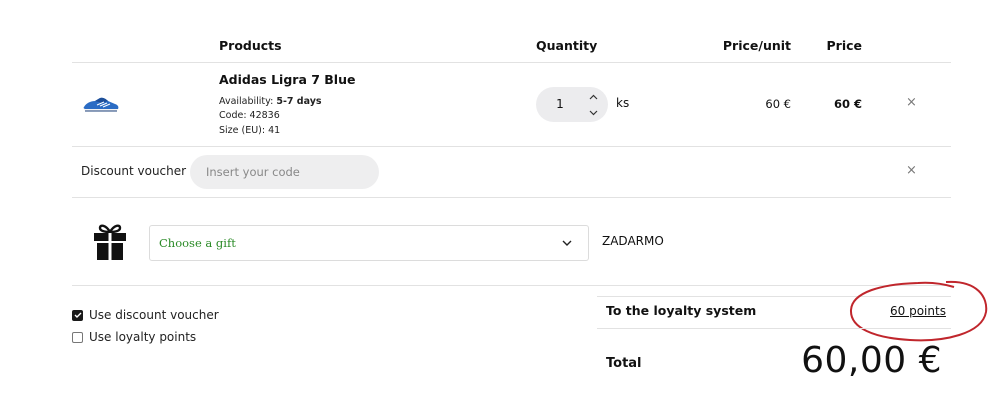 This screenshot has height=414, width=1000. I want to click on gift-icon, so click(110, 242).